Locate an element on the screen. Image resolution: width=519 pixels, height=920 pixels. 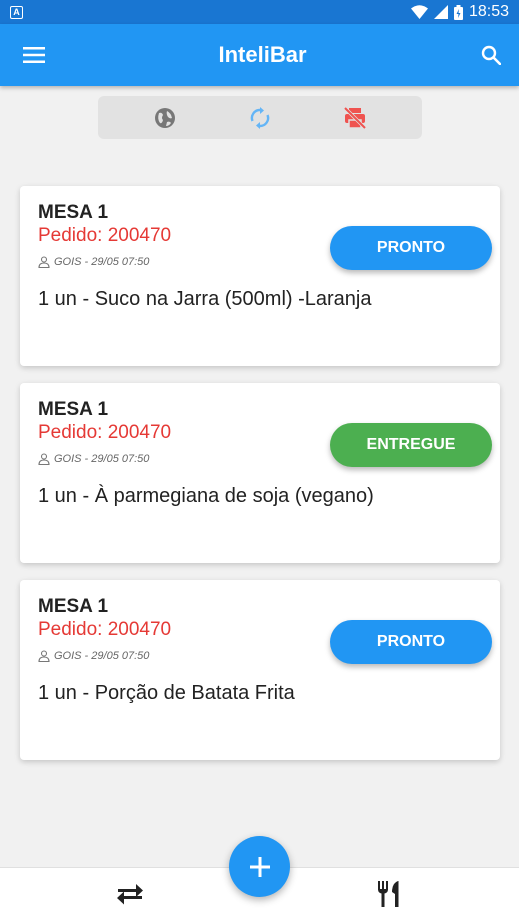
swap-icon is located at coordinates (129, 894).